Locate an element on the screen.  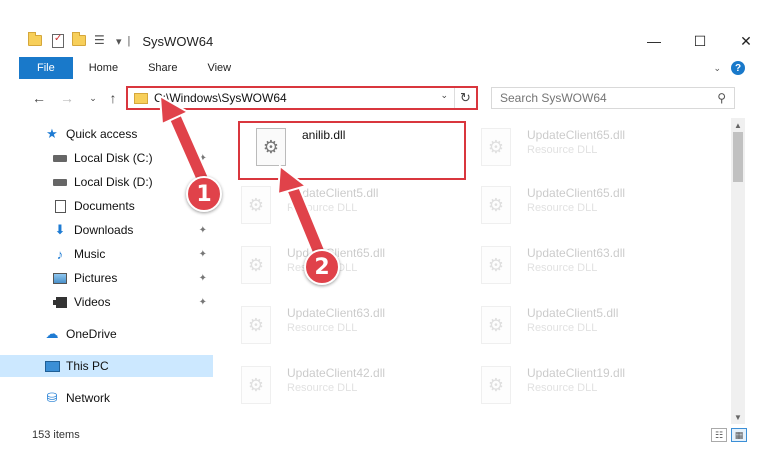
nav-item-music: ♪ Music ✦ is located at coordinates (106, 254).